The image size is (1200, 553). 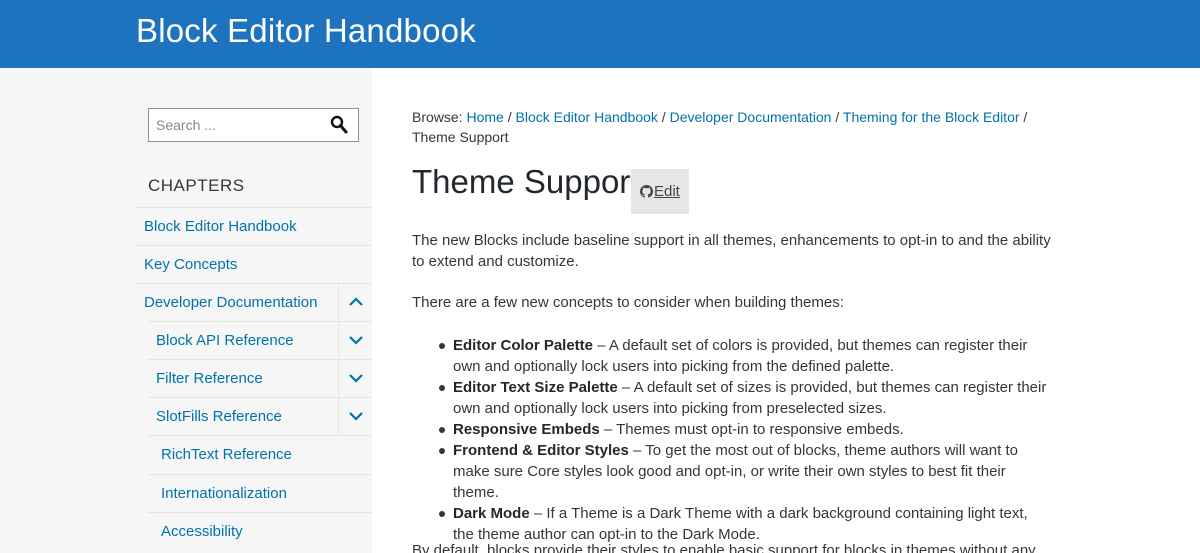 What do you see at coordinates (523, 345) in the screenshot?
I see `concept-term: Editor Color Palette` at bounding box center [523, 345].